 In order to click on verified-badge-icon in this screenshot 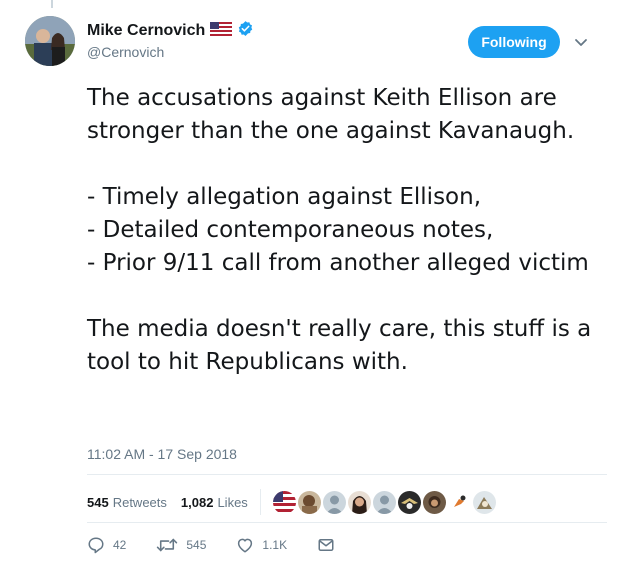, I will do `click(245, 30)`.